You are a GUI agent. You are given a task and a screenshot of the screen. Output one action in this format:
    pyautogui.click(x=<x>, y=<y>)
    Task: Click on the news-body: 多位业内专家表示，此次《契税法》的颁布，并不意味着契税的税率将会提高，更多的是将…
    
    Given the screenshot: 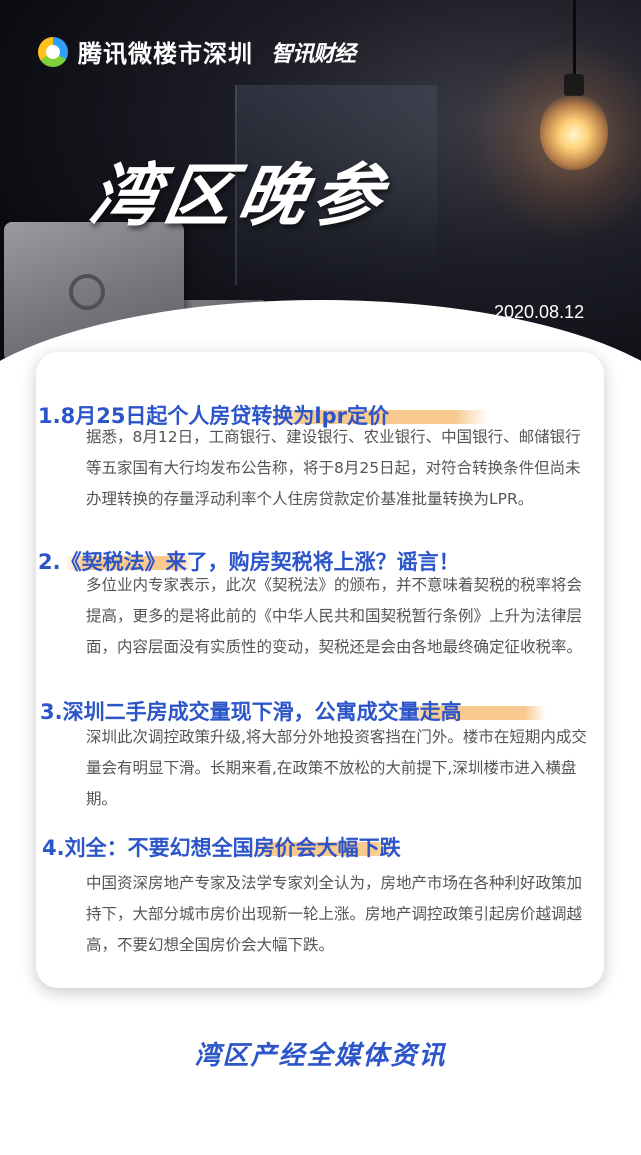 What is the action you would take?
    pyautogui.click(x=334, y=616)
    